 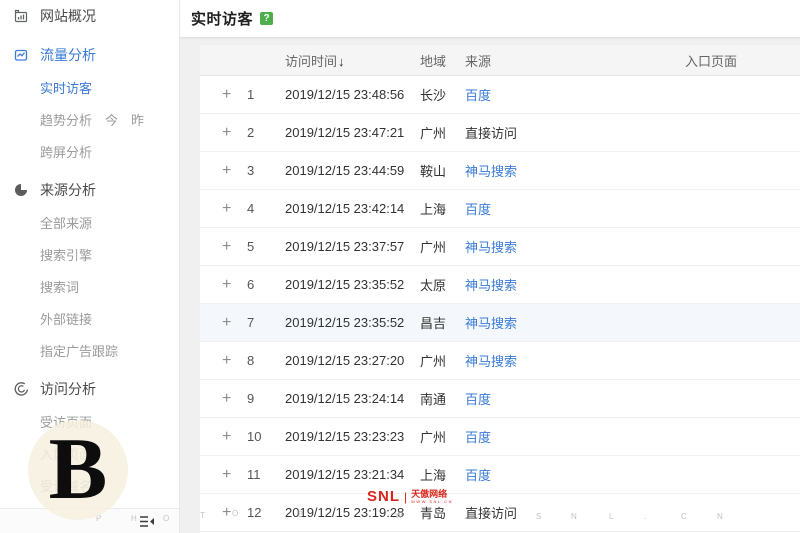 I want to click on region-column-header: 地域, so click(x=433, y=61).